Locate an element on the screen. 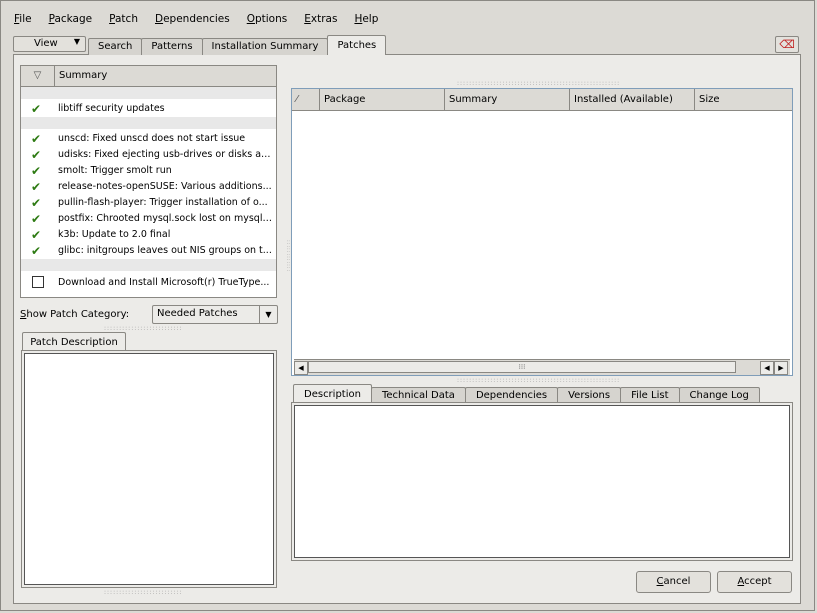 The width and height of the screenshot is (817, 613). column-package: Package is located at coordinates (382, 99).